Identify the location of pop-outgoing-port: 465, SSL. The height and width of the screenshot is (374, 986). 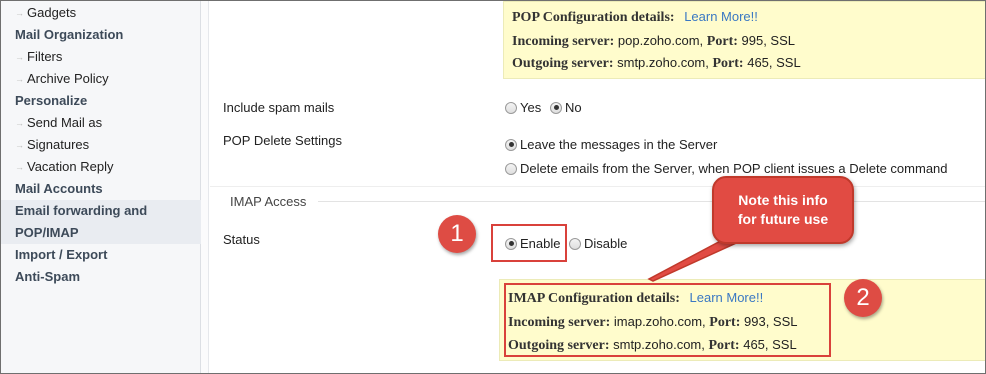
(774, 62).